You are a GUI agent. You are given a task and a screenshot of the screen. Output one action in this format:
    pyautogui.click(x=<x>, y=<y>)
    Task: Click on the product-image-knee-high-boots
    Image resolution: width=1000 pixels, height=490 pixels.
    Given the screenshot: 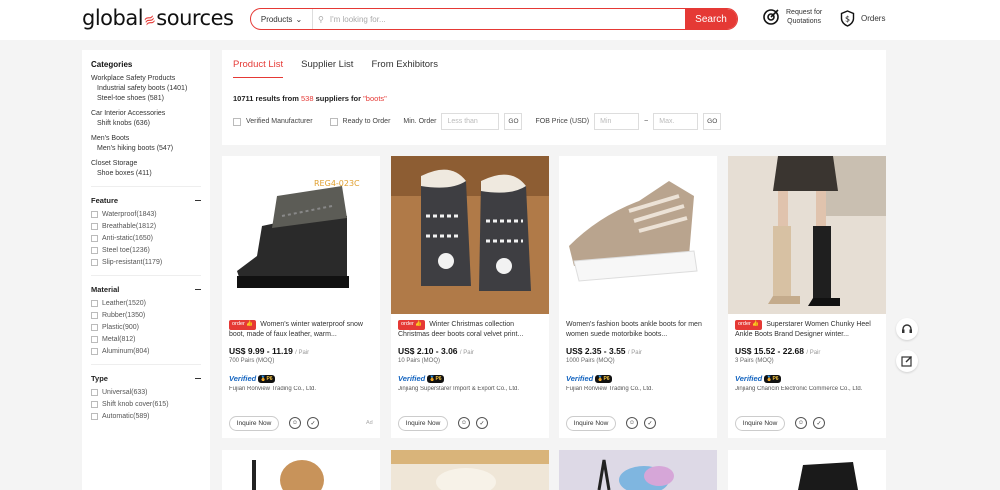 What is the action you would take?
    pyautogui.click(x=807, y=235)
    